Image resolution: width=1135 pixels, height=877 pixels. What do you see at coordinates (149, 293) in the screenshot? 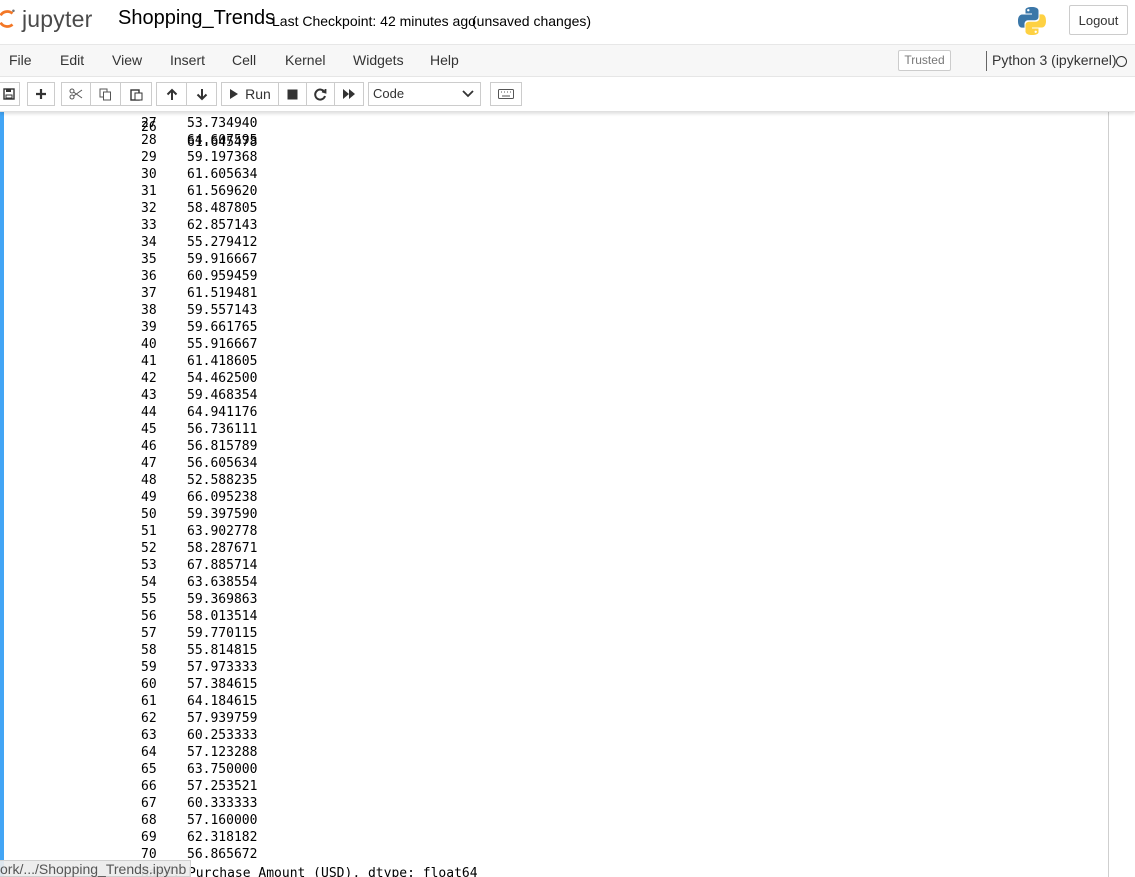
I see `row-index: 37` at bounding box center [149, 293].